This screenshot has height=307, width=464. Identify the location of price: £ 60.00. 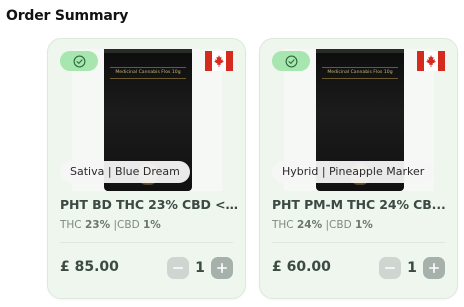
(301, 267).